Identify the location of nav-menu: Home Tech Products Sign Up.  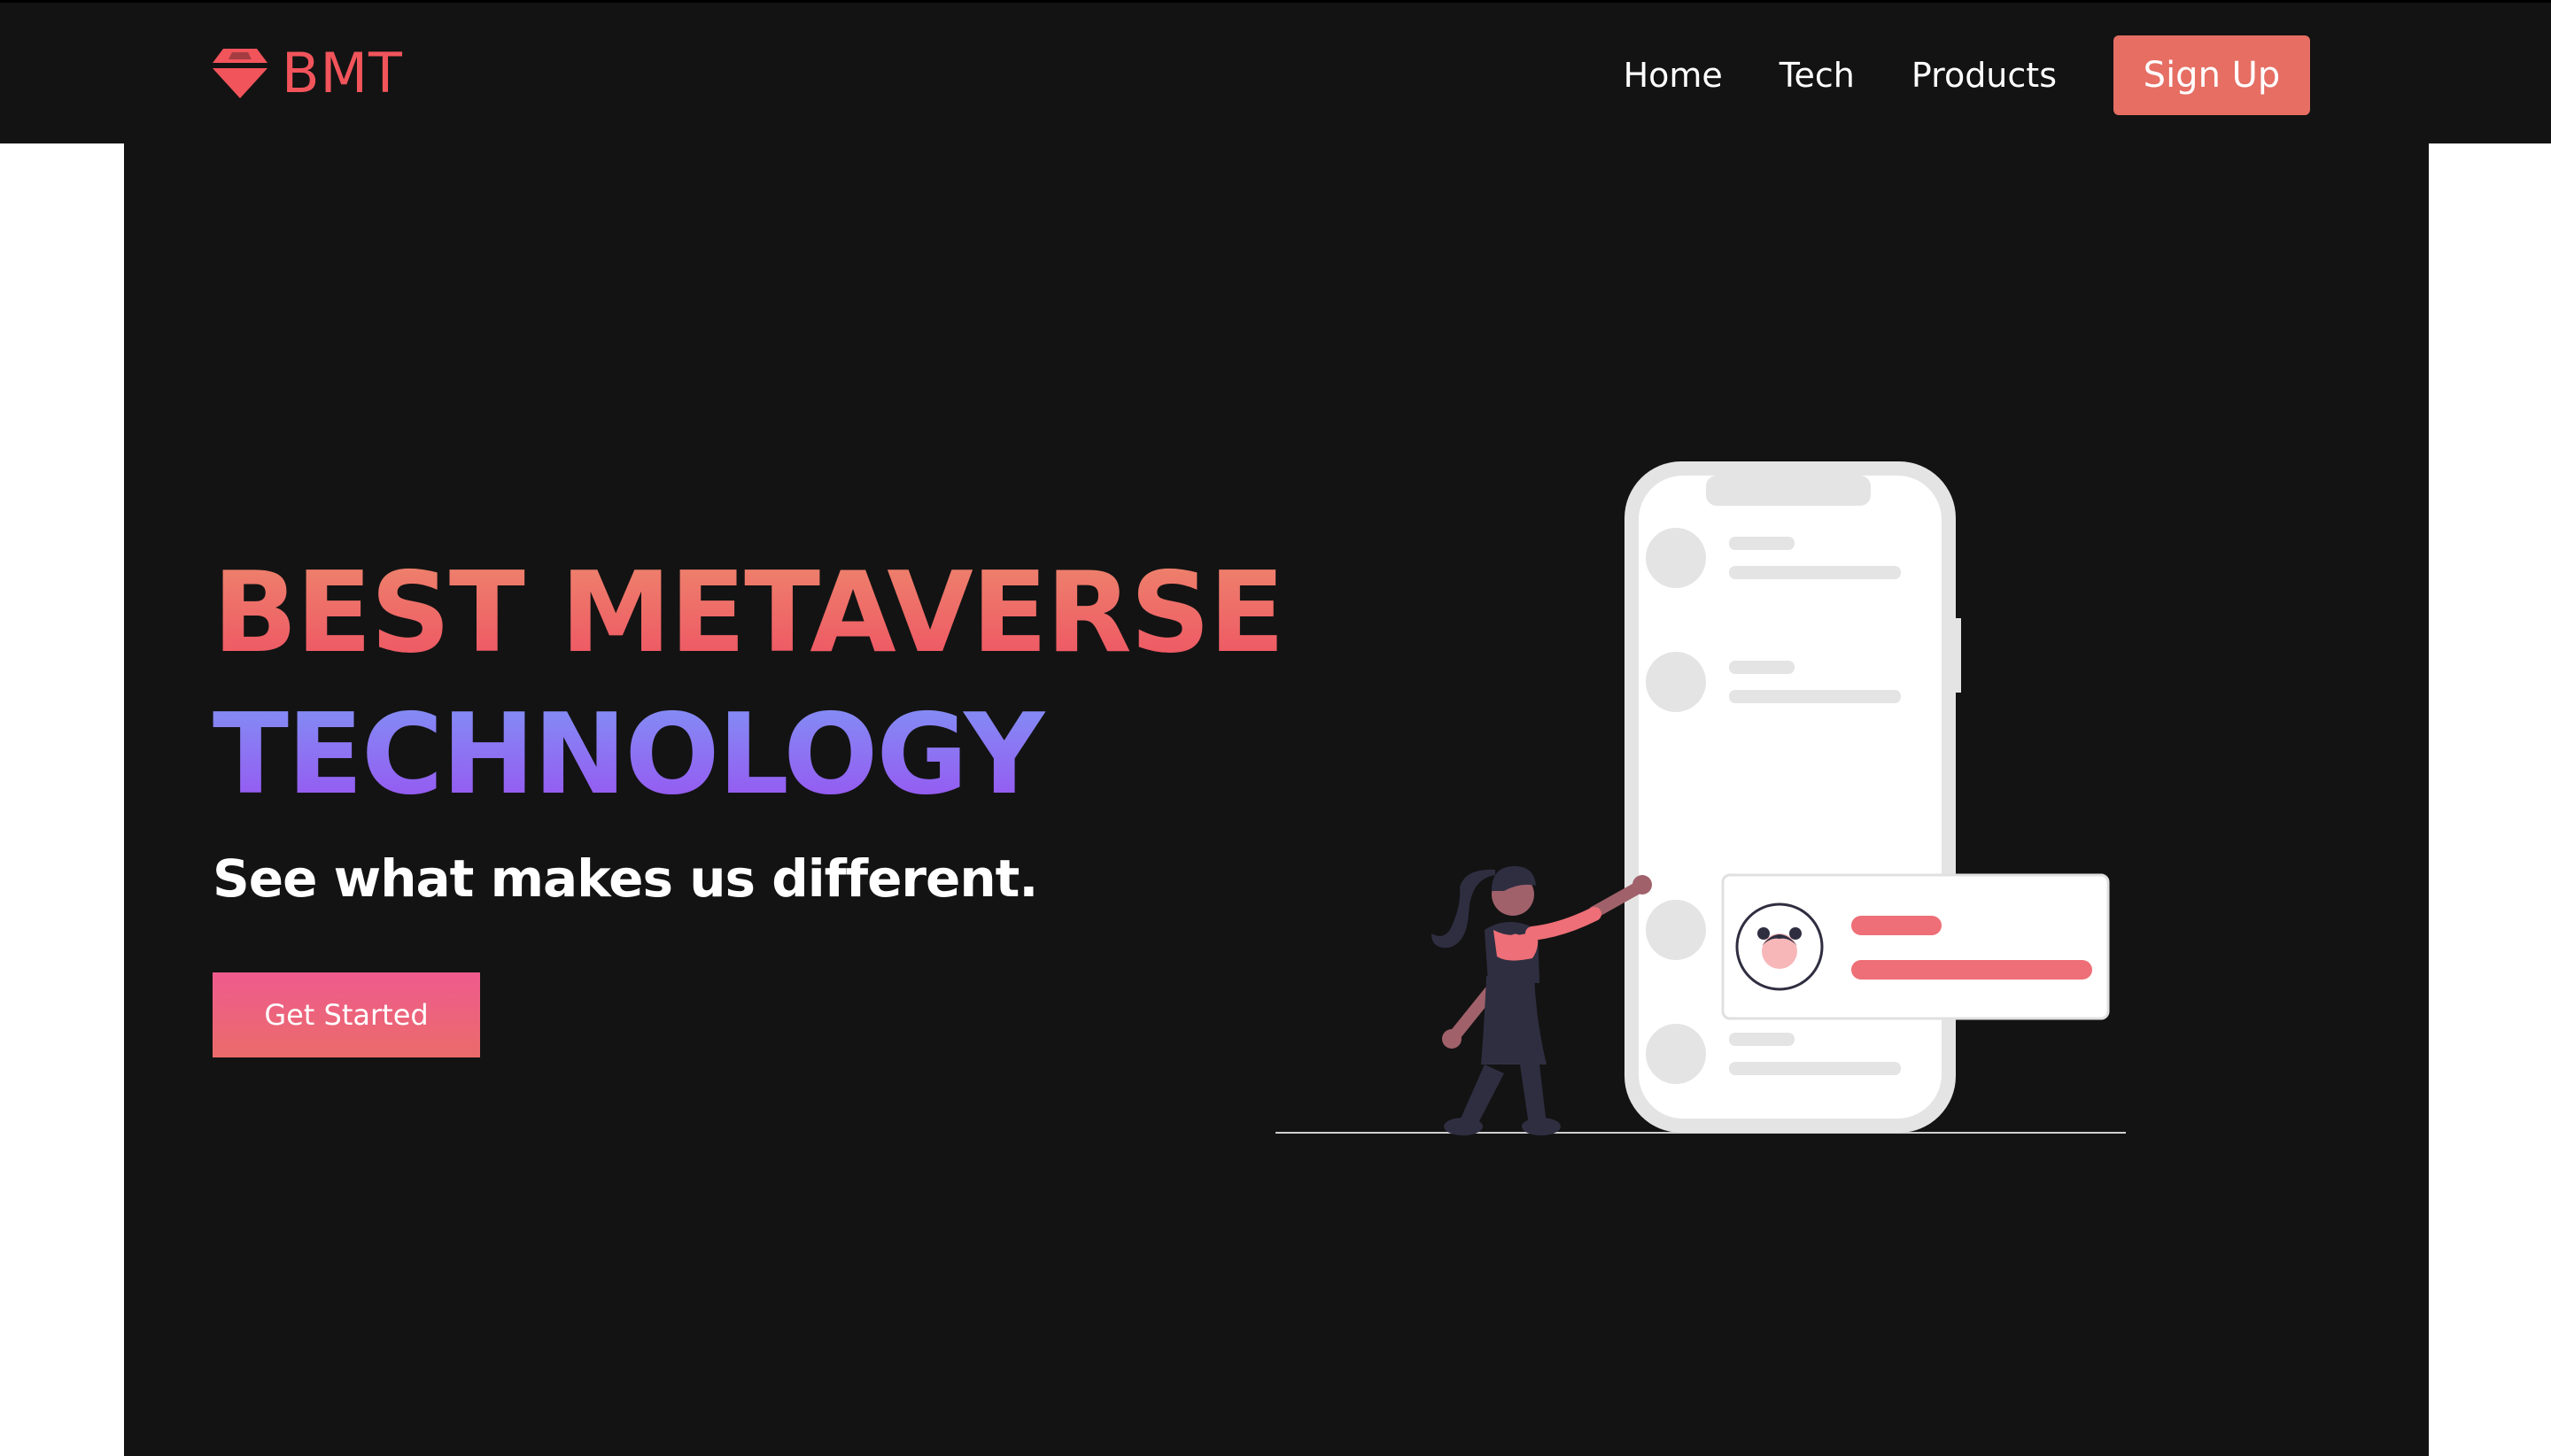
(1967, 75).